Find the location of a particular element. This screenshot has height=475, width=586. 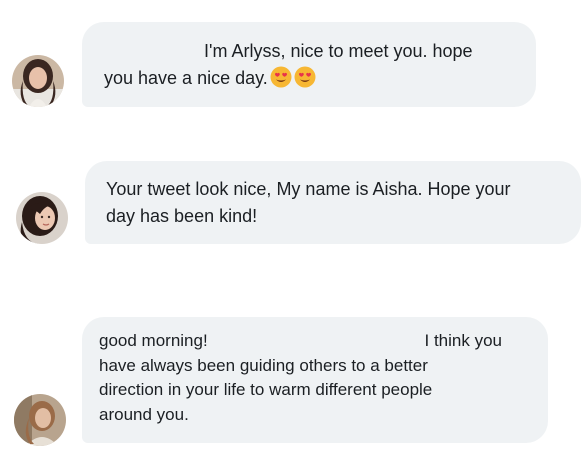

message-text-line: good morning! is located at coordinates (153, 340).